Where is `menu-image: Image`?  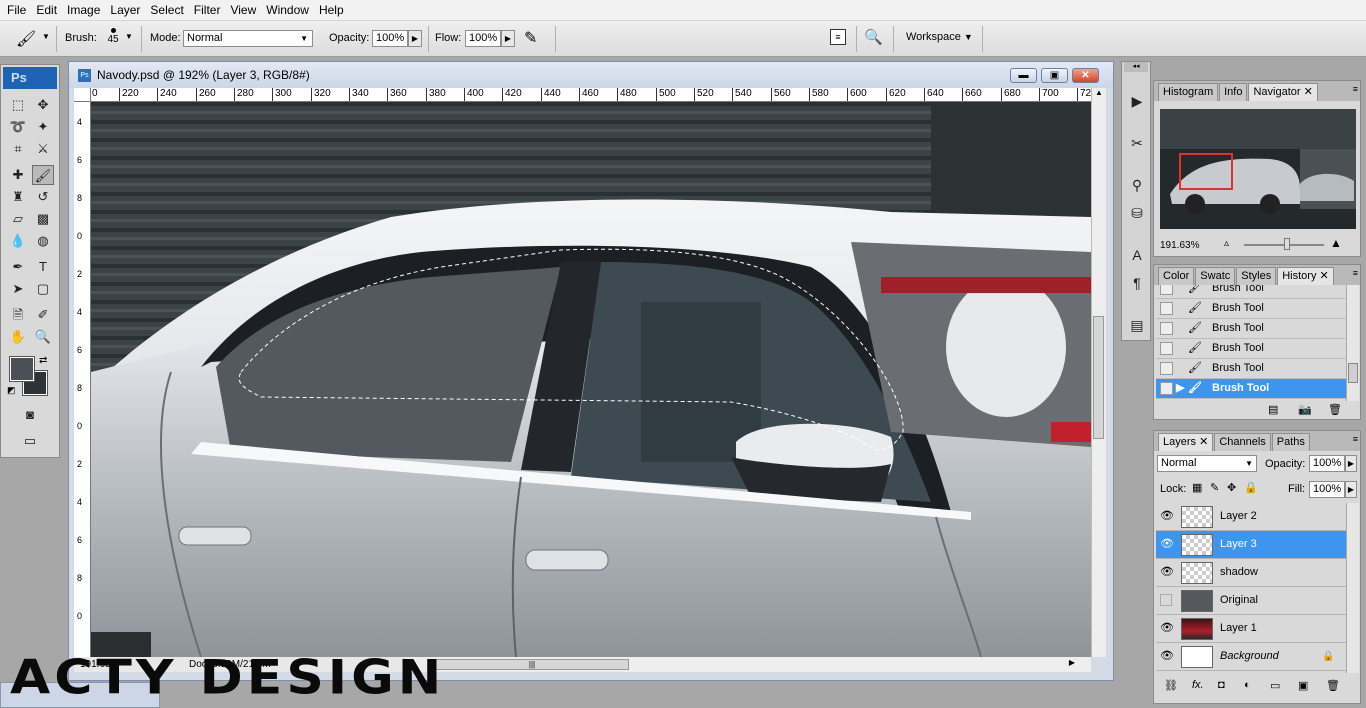
menu-image: Image is located at coordinates (83, 10).